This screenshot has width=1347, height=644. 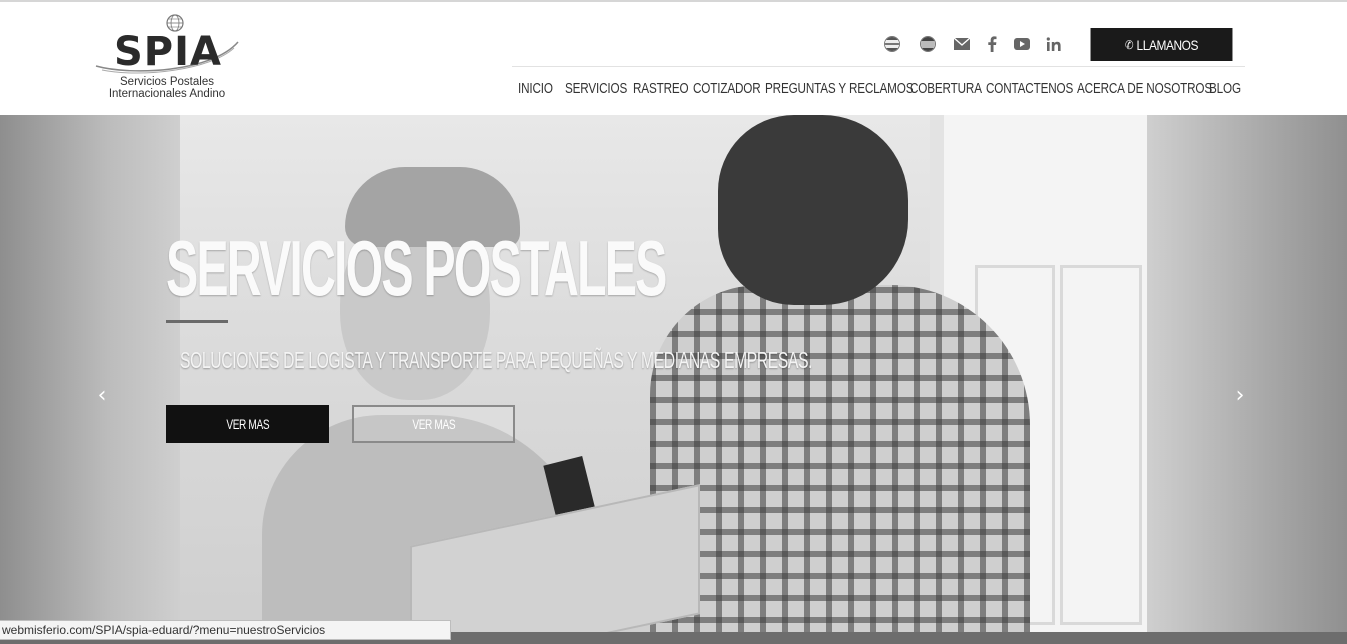 I want to click on envelope-icon, so click(x=962, y=44).